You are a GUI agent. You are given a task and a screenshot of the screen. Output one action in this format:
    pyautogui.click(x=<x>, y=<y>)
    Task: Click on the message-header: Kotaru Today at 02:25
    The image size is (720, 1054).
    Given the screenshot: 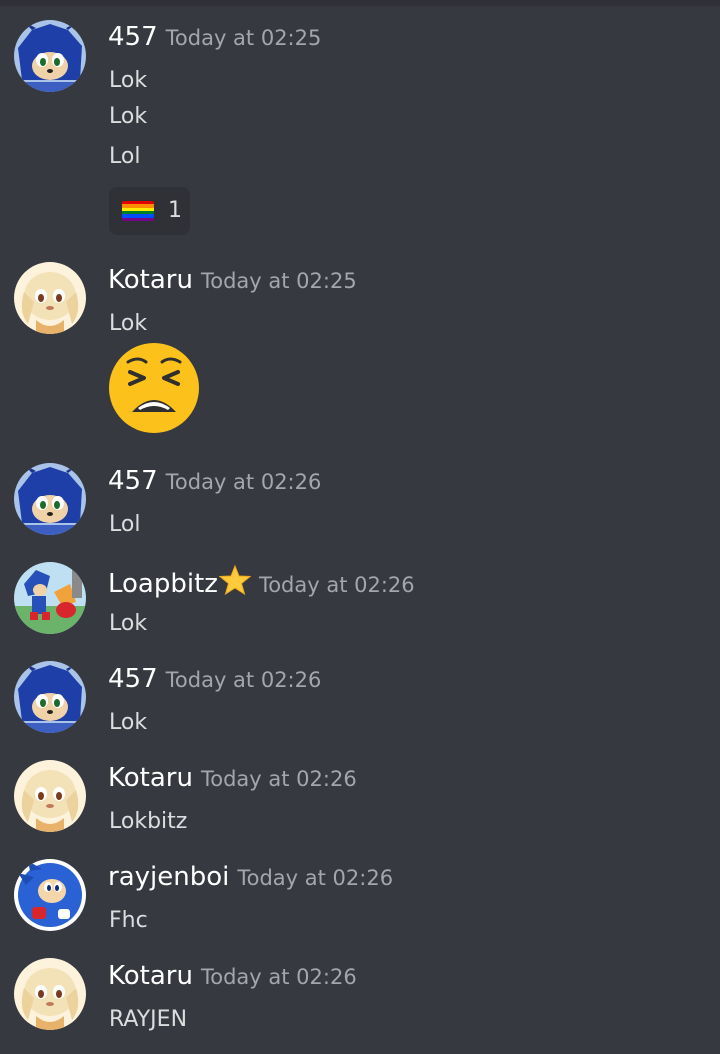 What is the action you would take?
    pyautogui.click(x=232, y=280)
    